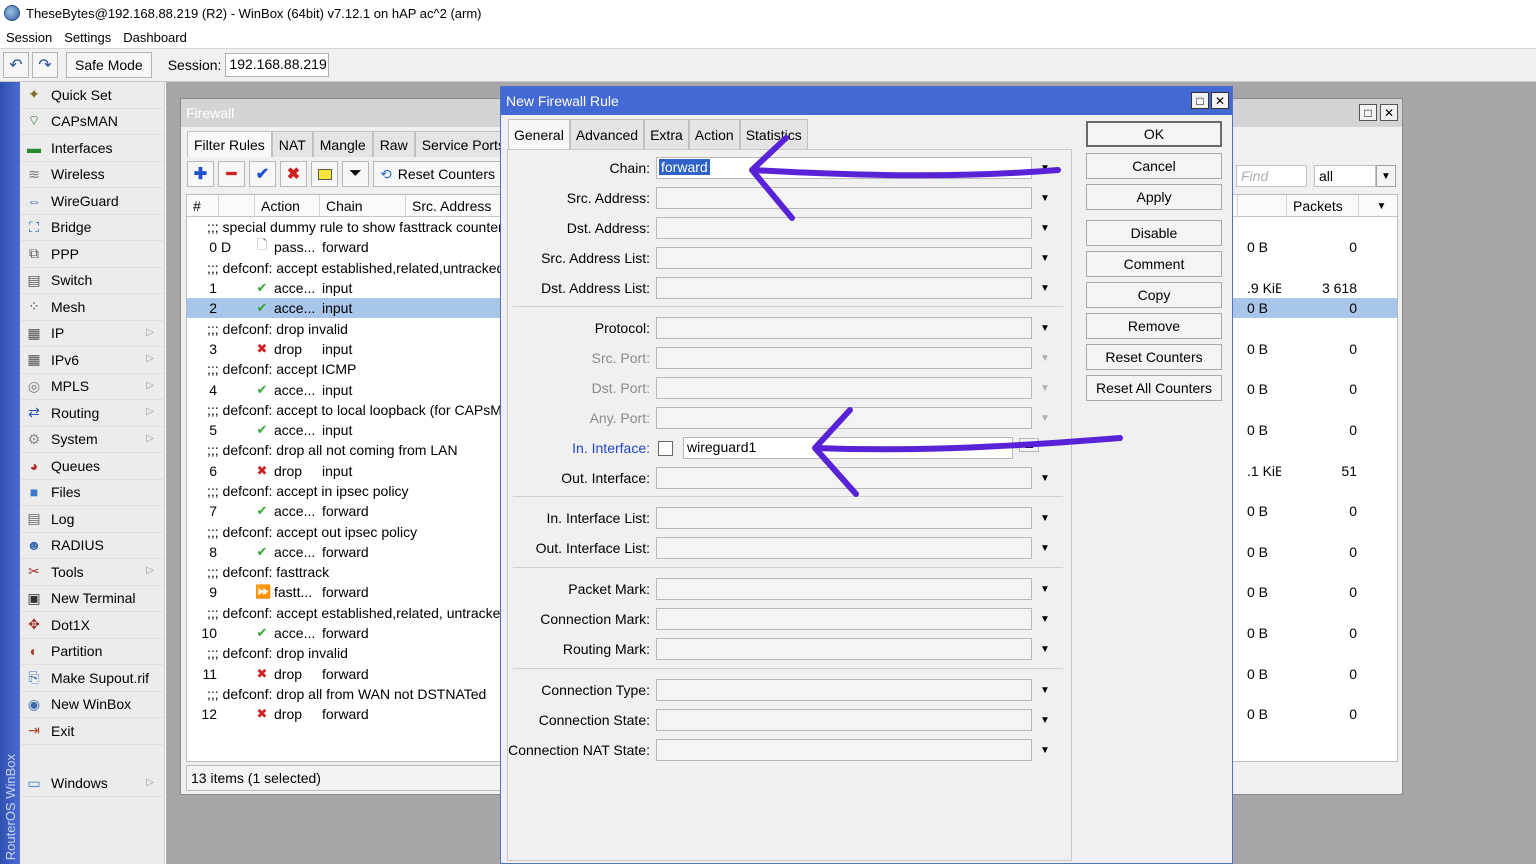  What do you see at coordinates (1045, 720) in the screenshot?
I see `connection-state-dropdown-icon: ▼` at bounding box center [1045, 720].